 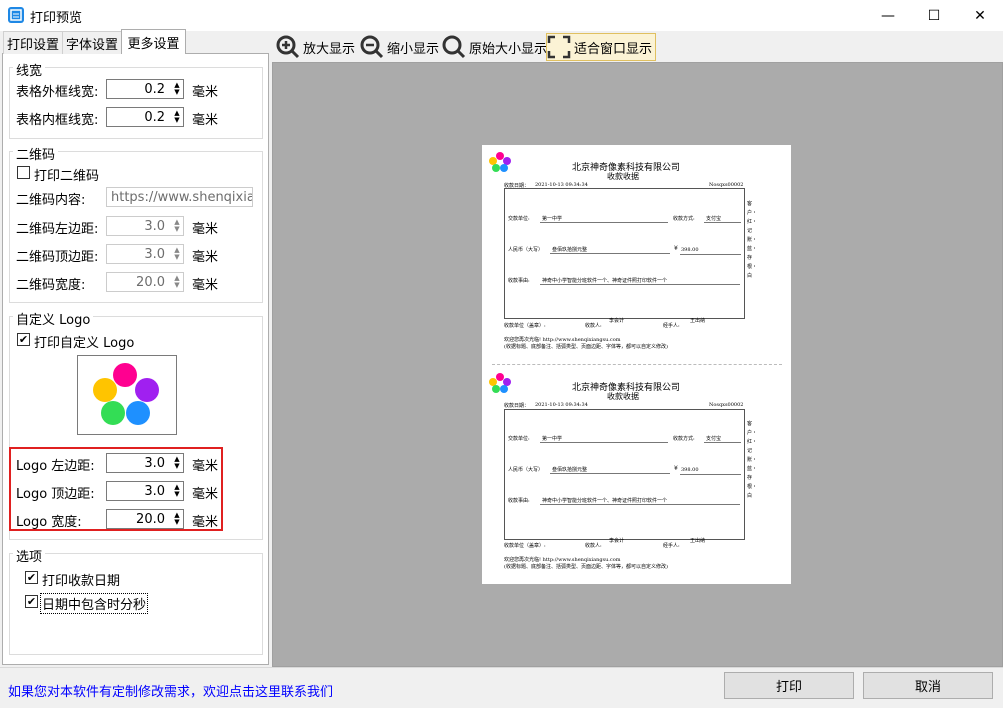 I want to click on receipt-payer-label: 交款单位:, so click(x=519, y=219).